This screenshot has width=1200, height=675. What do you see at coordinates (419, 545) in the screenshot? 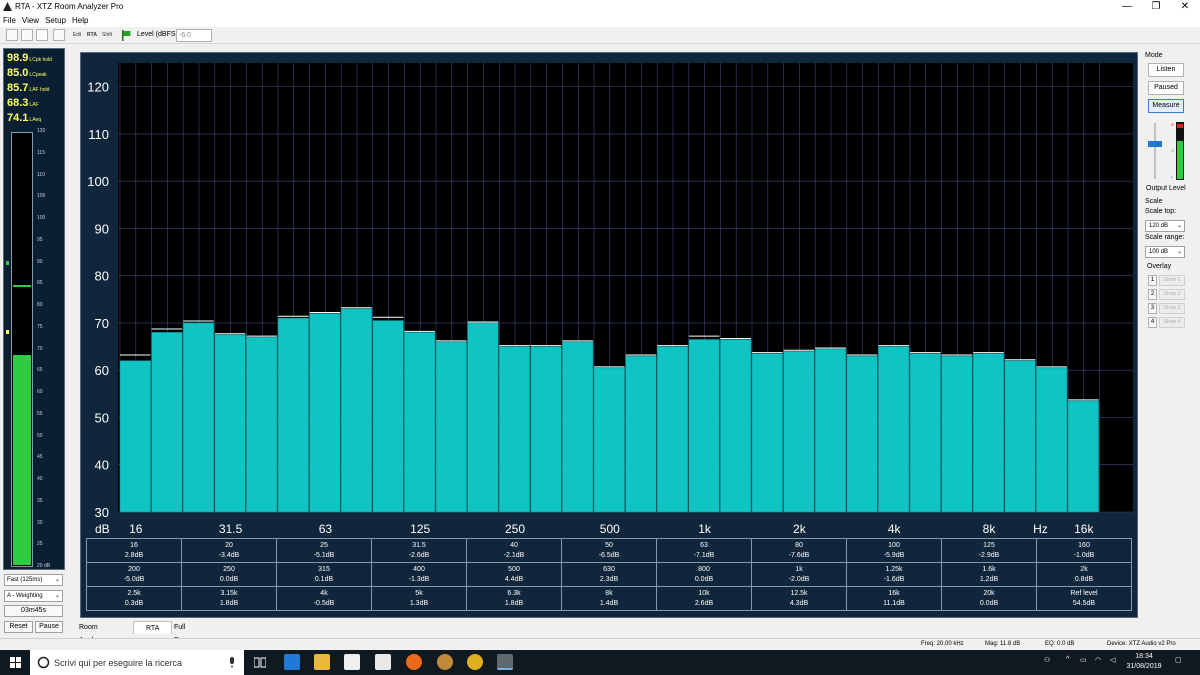
I see `band-frequency: 31.5` at bounding box center [419, 545].